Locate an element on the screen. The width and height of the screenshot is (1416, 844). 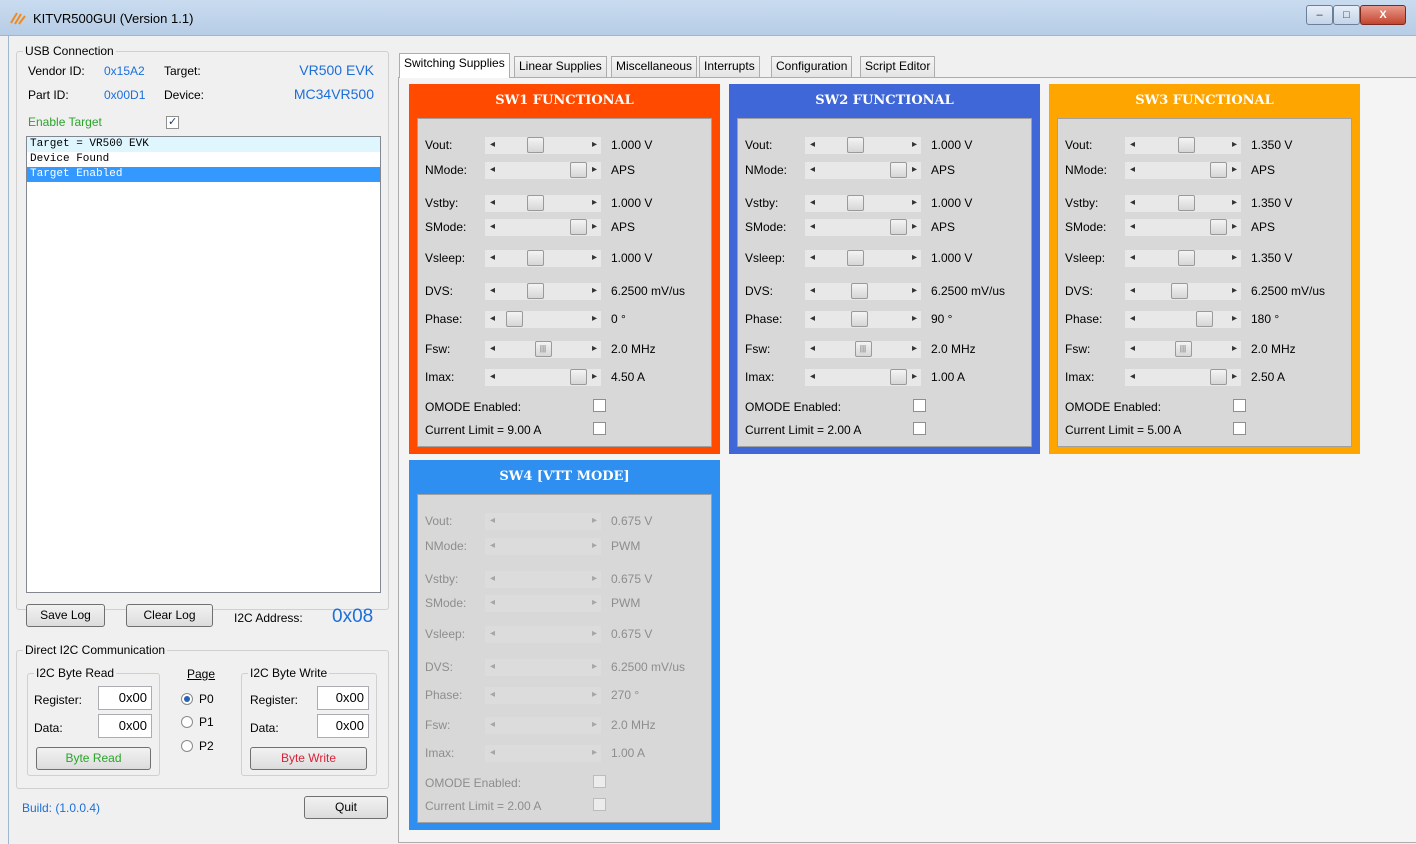
save-log-button: Save Log is located at coordinates (65, 615).